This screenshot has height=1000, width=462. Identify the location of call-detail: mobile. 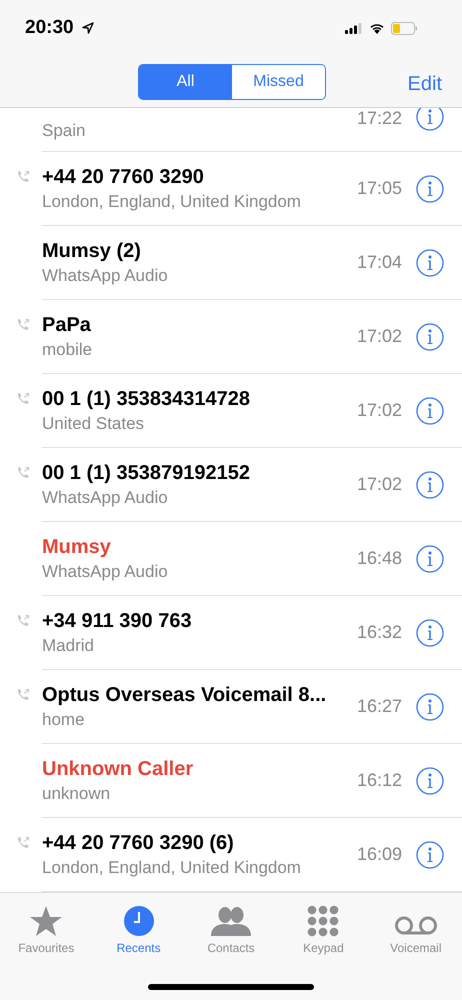
(68, 350).